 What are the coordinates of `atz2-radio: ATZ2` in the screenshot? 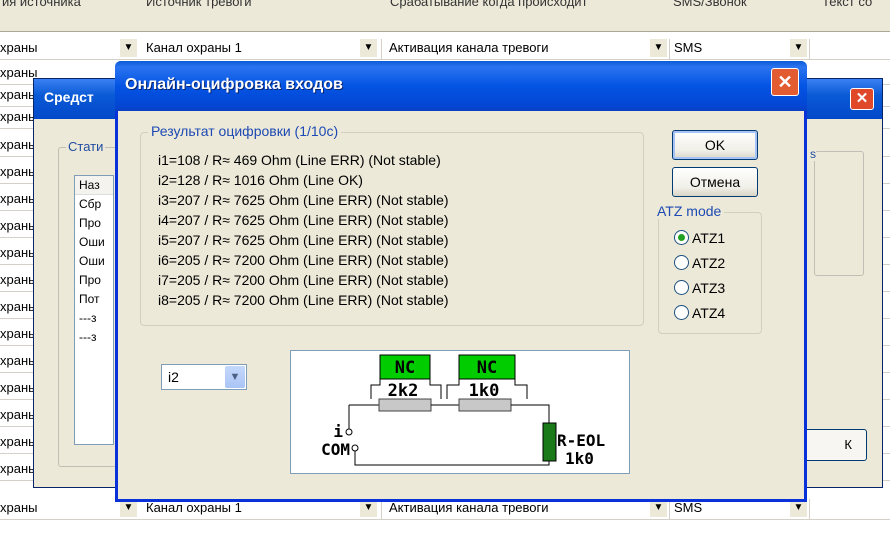 It's located at (699, 264).